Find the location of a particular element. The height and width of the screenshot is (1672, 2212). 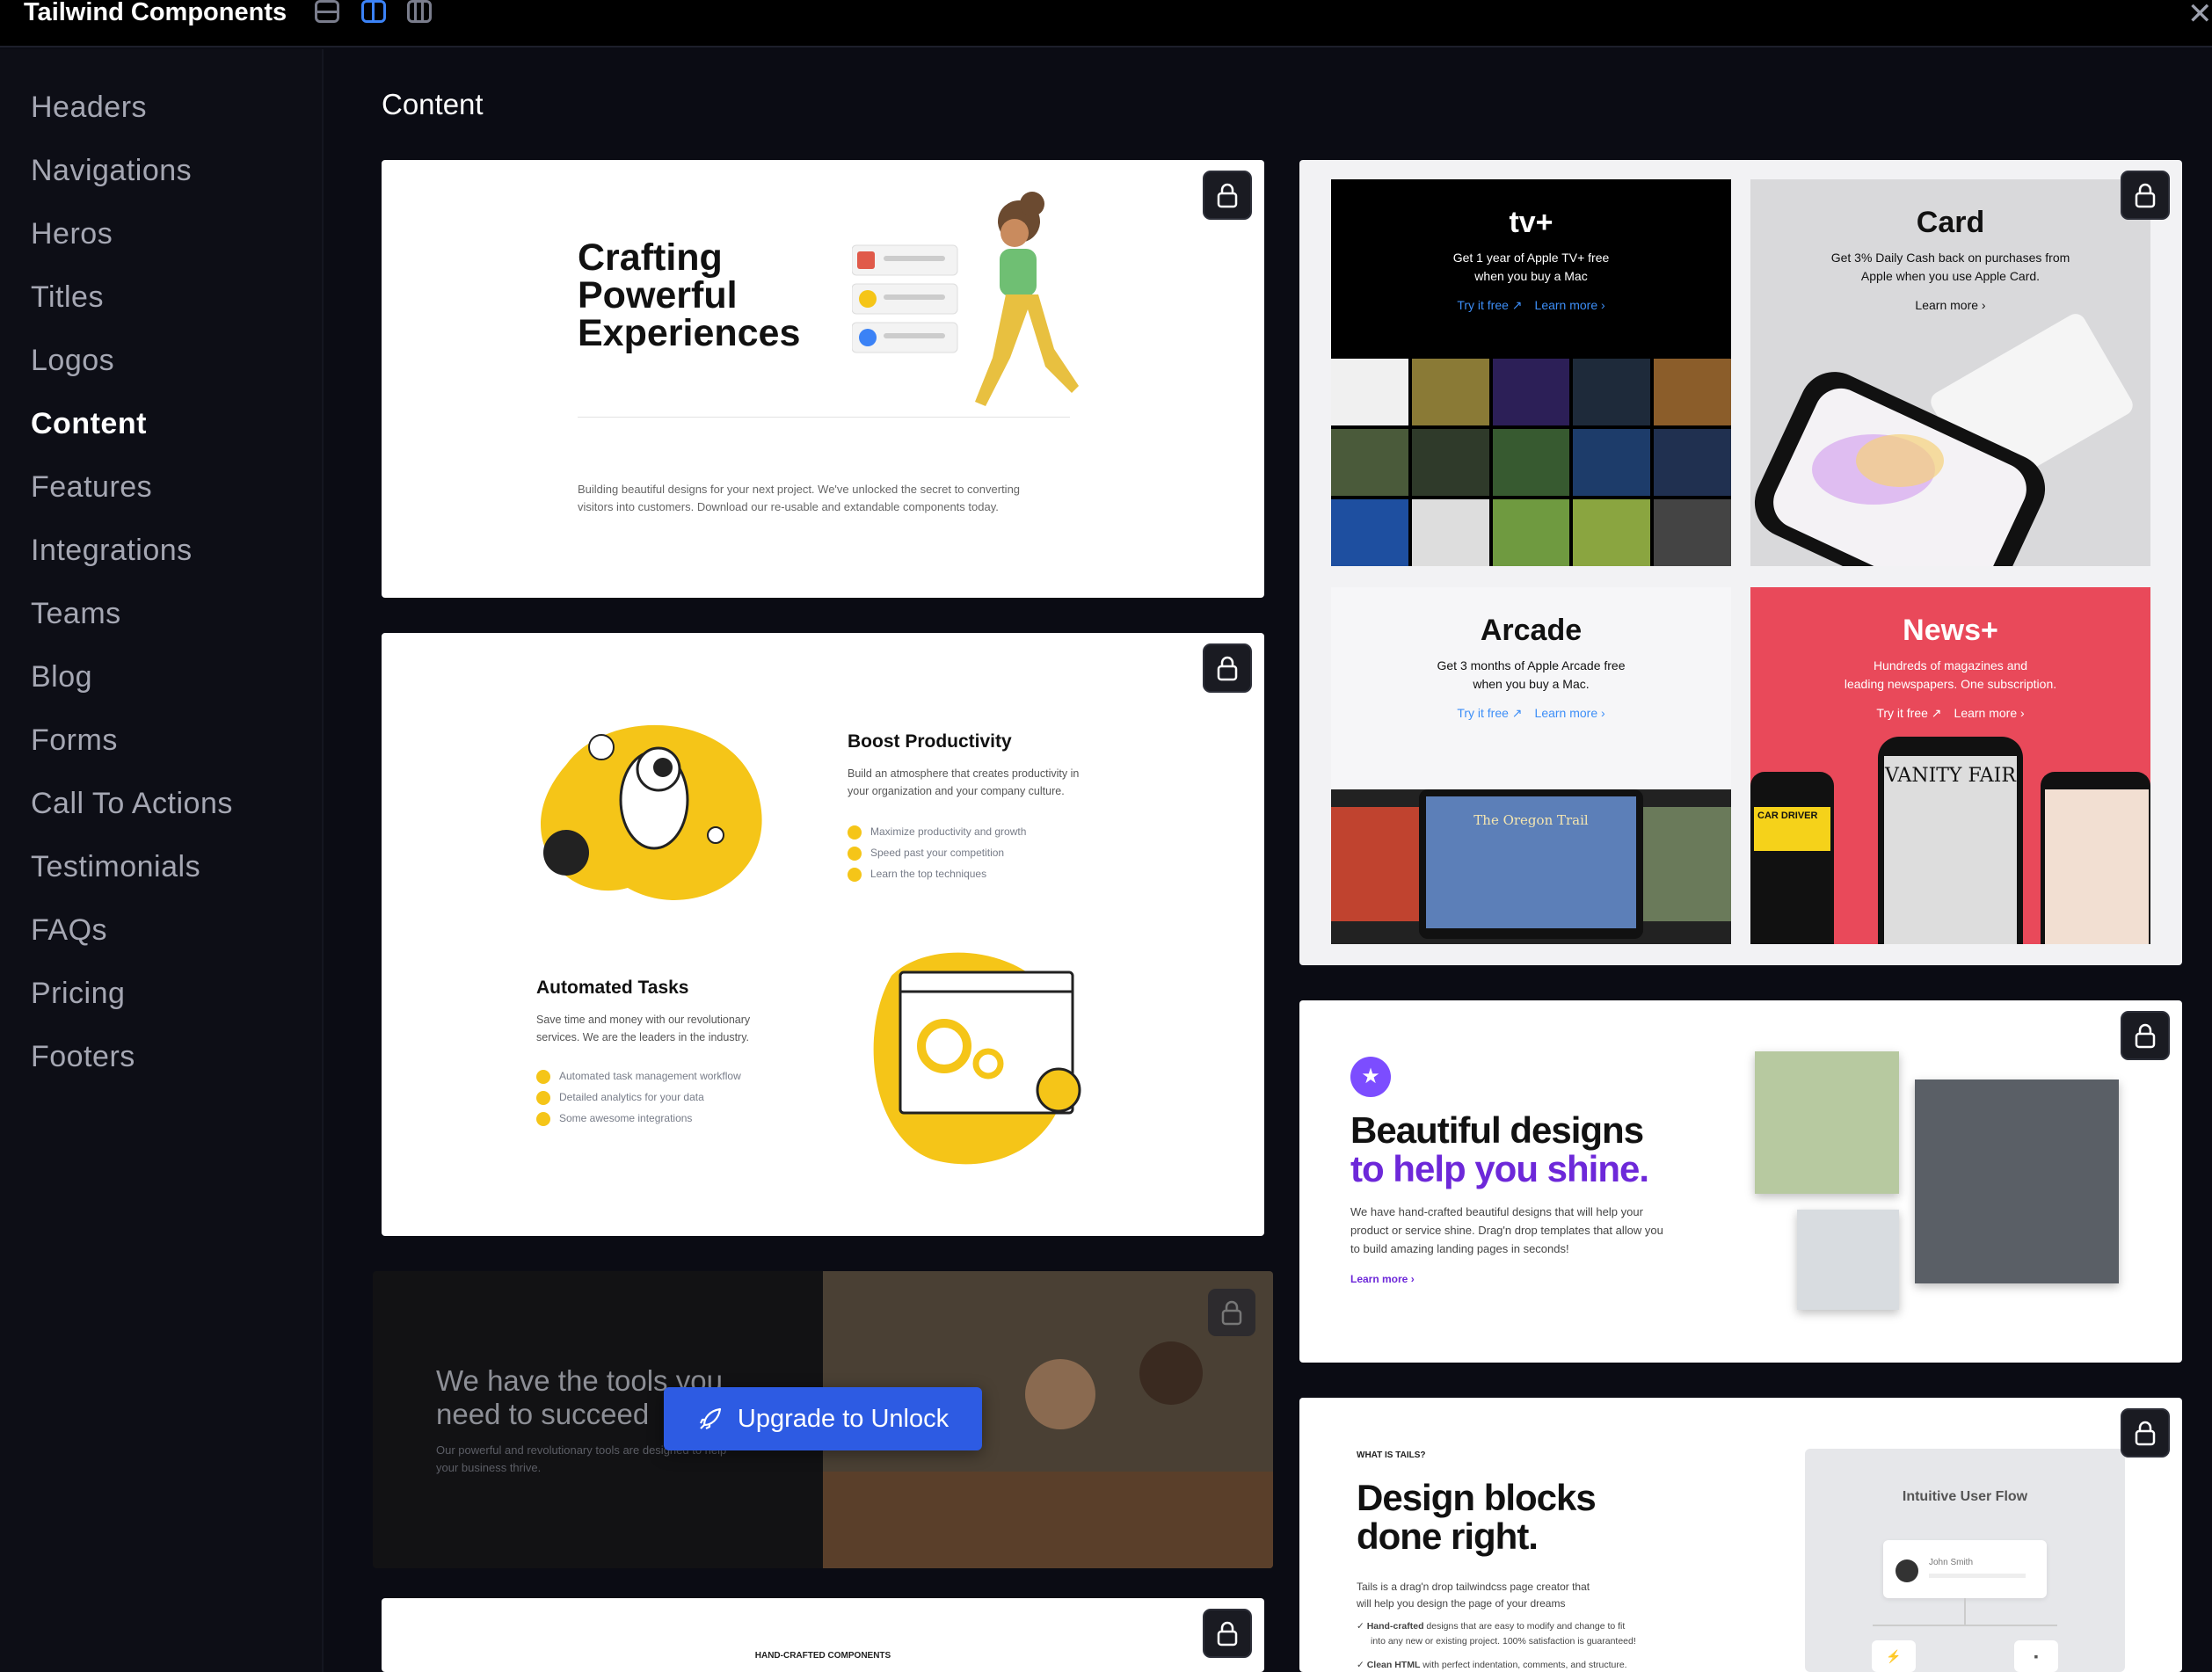

sidebar-item-call-to-actions: Call To Actions is located at coordinates (132, 804).